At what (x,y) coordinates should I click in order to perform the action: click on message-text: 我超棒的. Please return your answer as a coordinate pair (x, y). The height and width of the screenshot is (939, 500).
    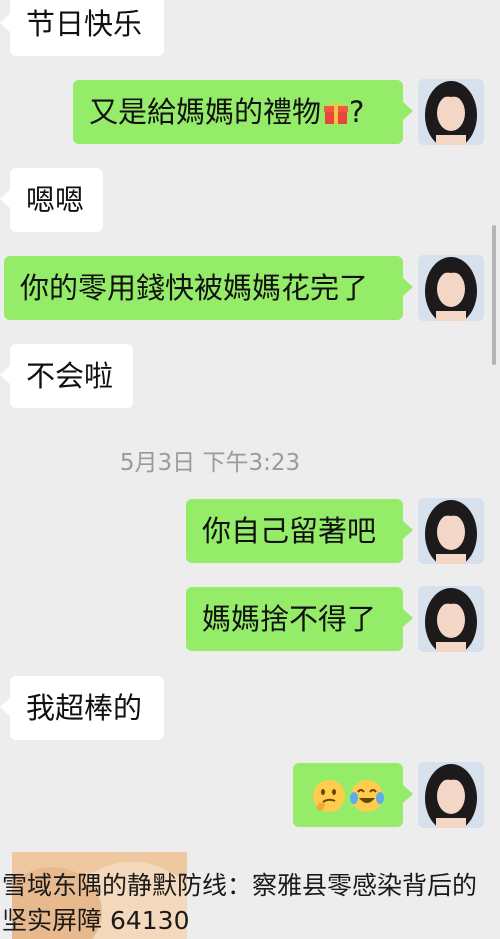
    Looking at the image, I should click on (84, 708).